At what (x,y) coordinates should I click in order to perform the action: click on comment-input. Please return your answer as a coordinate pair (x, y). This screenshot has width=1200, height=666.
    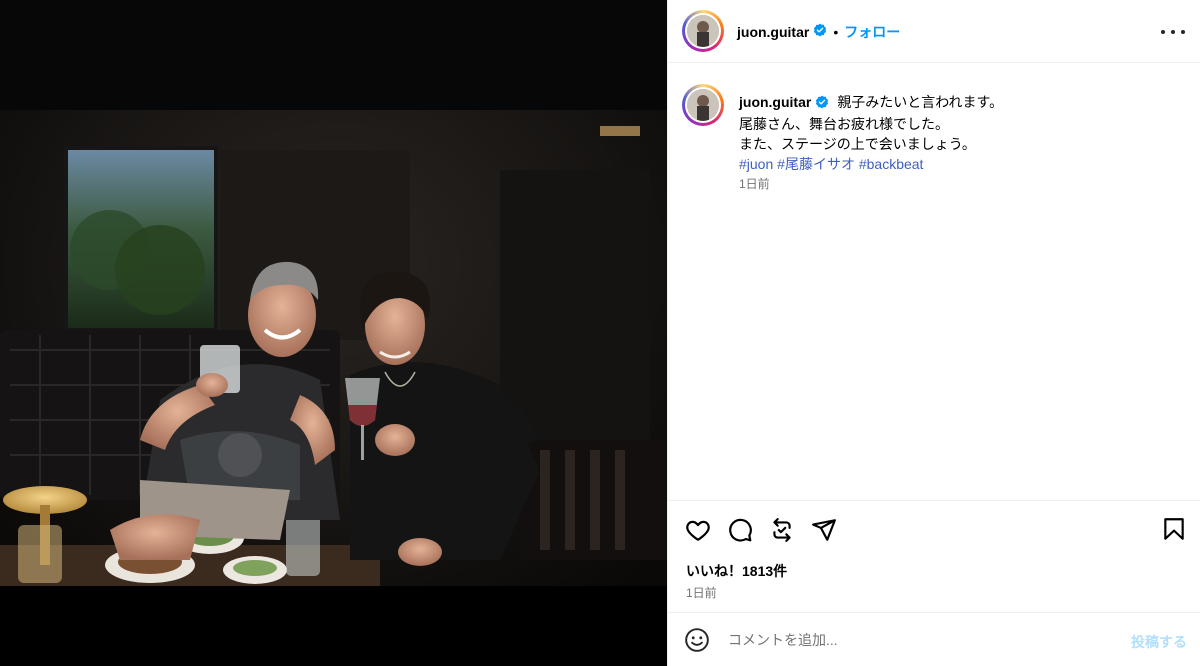
    Looking at the image, I should click on (918, 640).